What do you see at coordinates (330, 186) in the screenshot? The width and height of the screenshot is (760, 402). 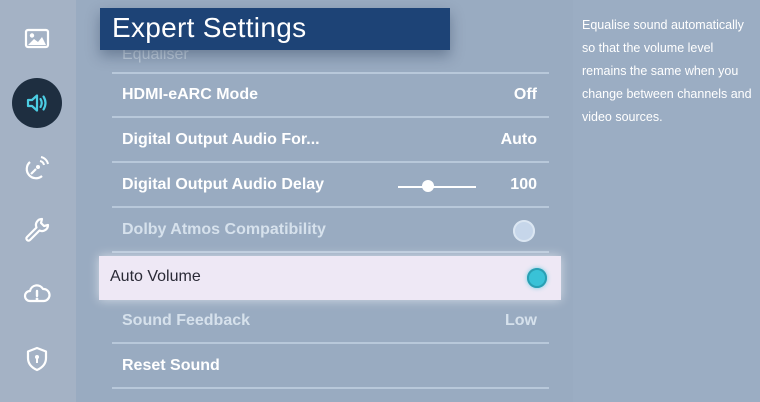 I see `setting-digital-output-audio-delay: Digital Output Audio Delay 100` at bounding box center [330, 186].